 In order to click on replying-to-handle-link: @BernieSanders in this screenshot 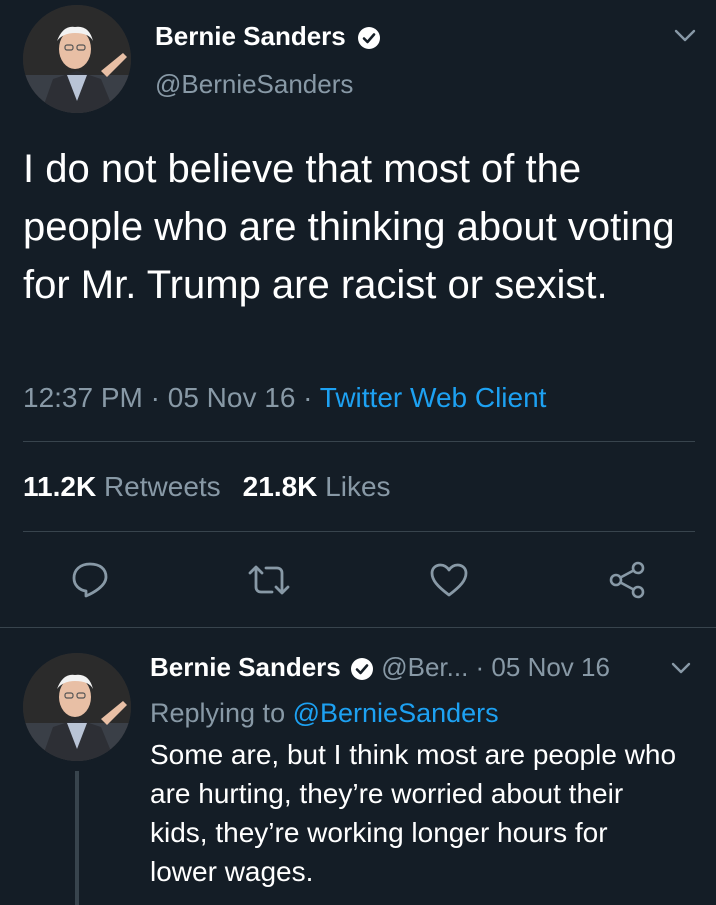, I will do `click(396, 713)`.